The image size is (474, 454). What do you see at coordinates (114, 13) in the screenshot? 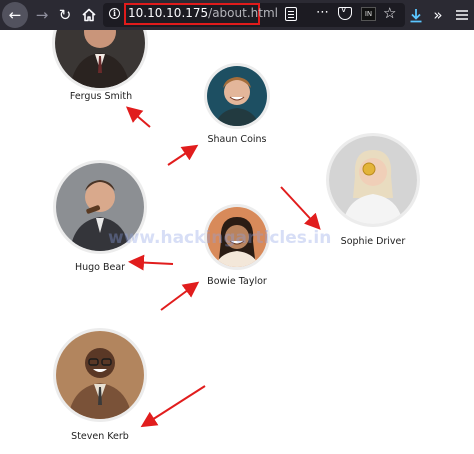
I see `info-icon: i` at bounding box center [114, 13].